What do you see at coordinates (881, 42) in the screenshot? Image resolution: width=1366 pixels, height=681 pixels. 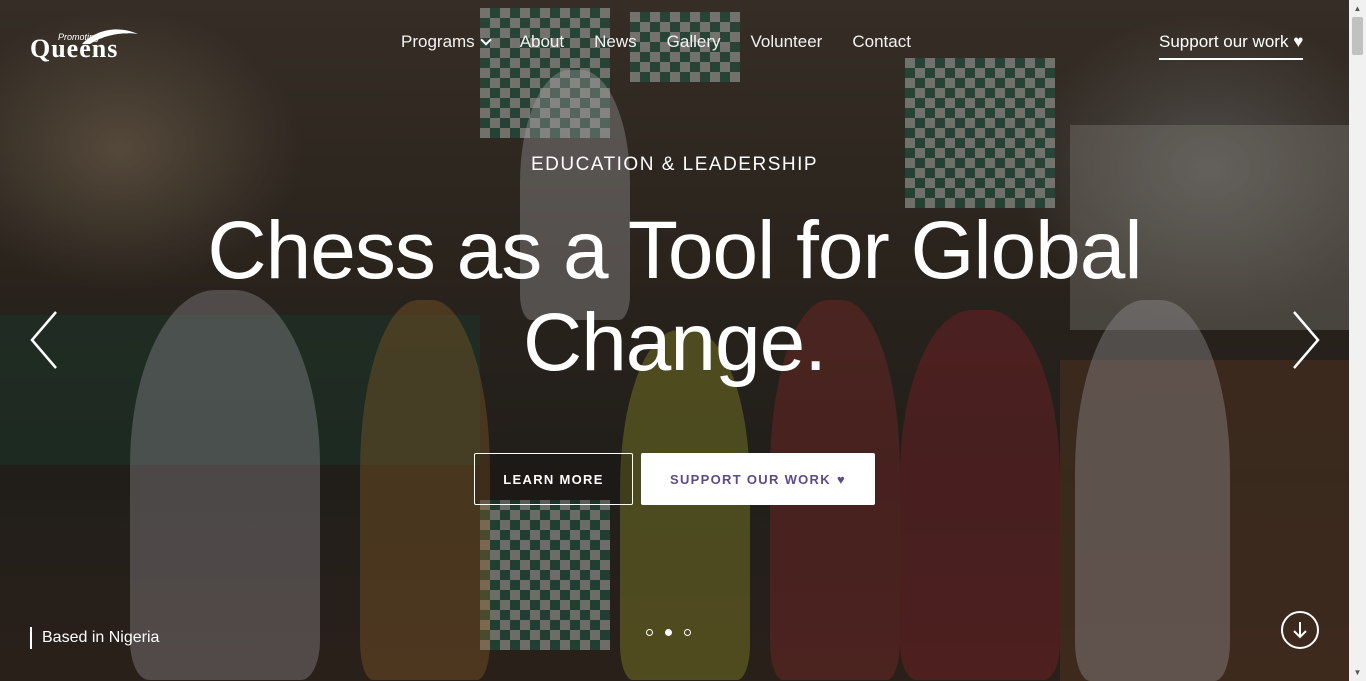 I see `nav-item-contact: Contact` at bounding box center [881, 42].